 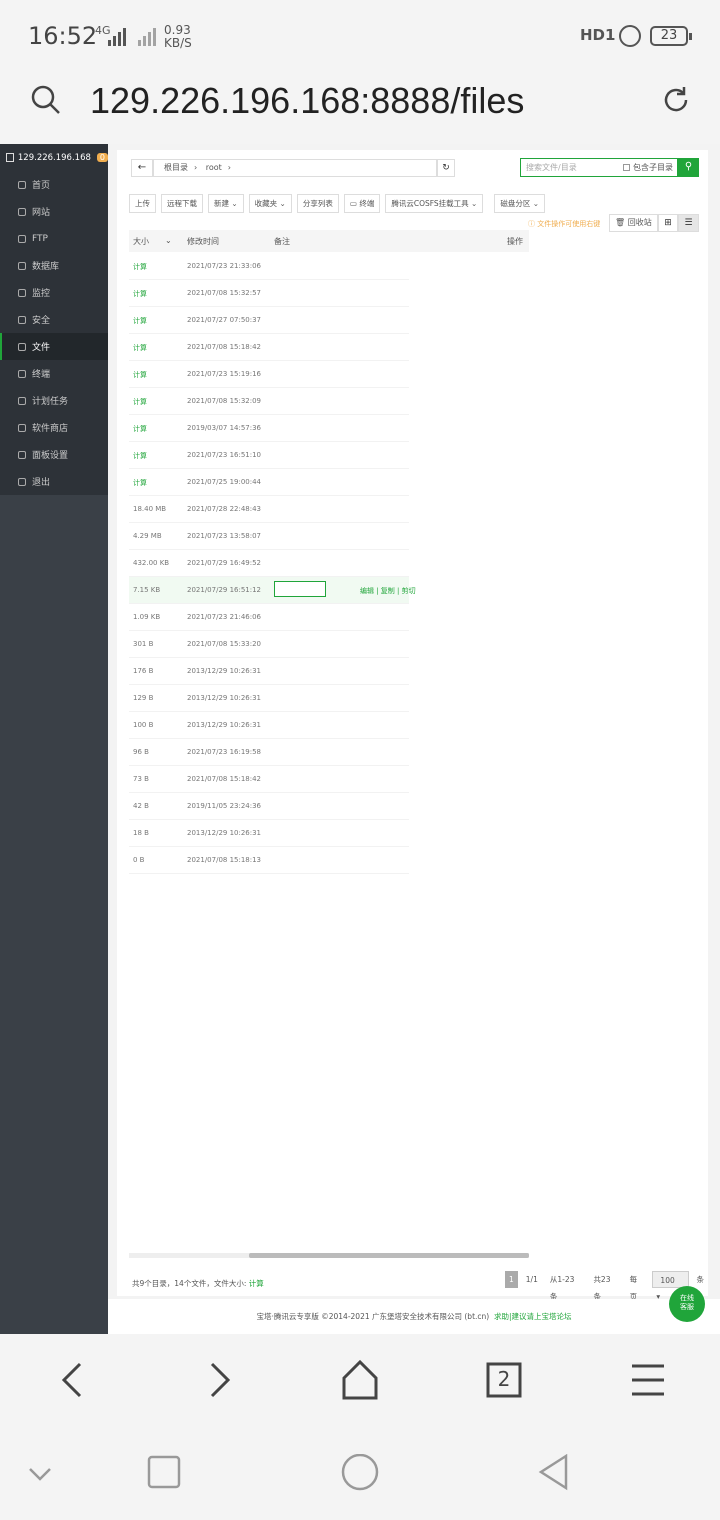 I want to click on table-row: 100 B 2013/12/29 10:26:31, so click(x=269, y=725).